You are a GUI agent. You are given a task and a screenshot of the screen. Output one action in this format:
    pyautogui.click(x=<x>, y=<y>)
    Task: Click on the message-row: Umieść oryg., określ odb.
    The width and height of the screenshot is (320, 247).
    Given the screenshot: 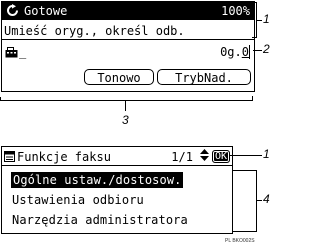 What is the action you would take?
    pyautogui.click(x=128, y=31)
    